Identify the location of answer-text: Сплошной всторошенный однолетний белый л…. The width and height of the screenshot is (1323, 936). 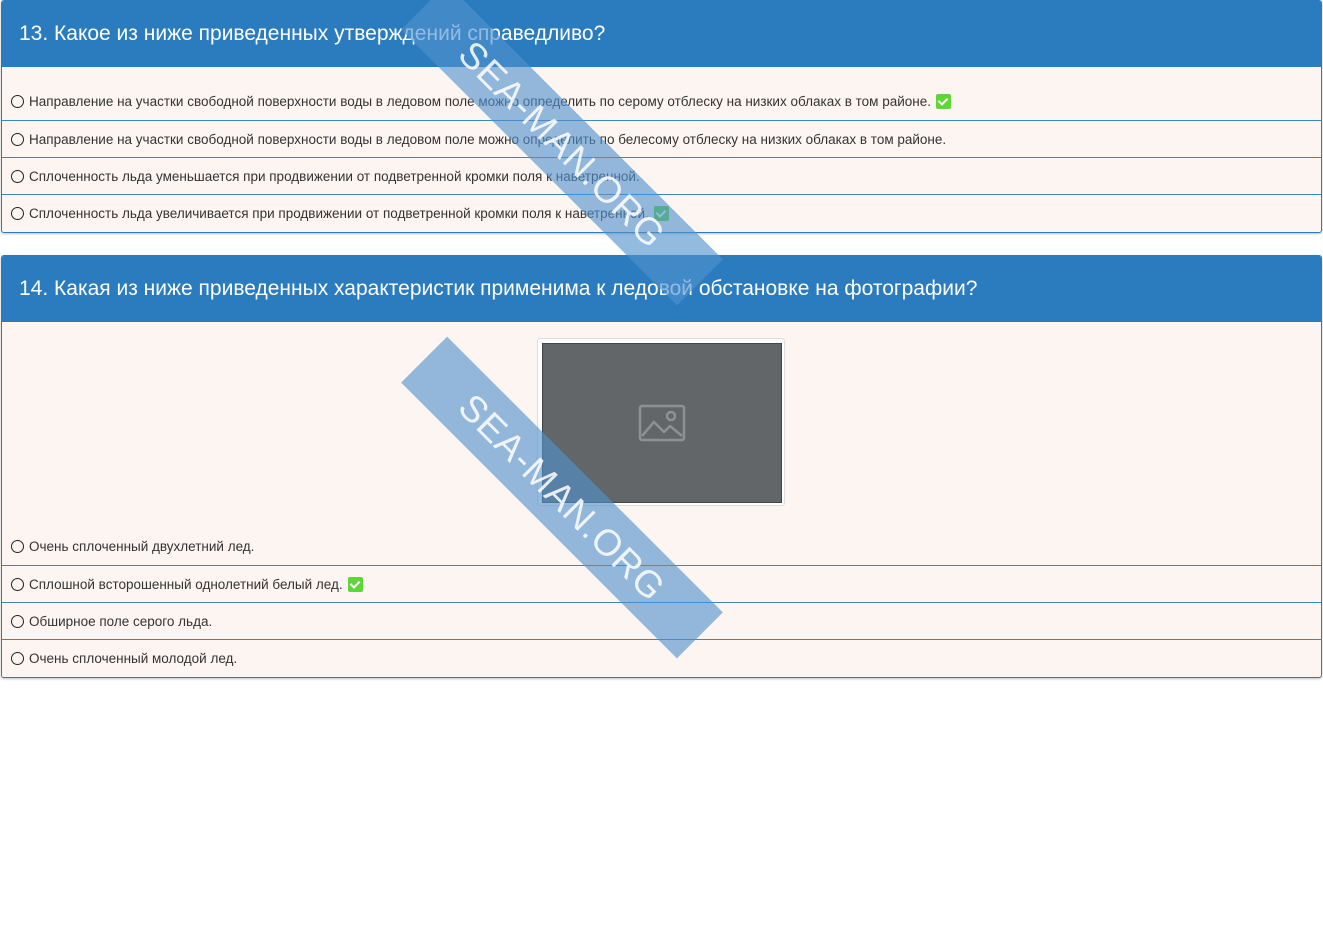
(186, 584).